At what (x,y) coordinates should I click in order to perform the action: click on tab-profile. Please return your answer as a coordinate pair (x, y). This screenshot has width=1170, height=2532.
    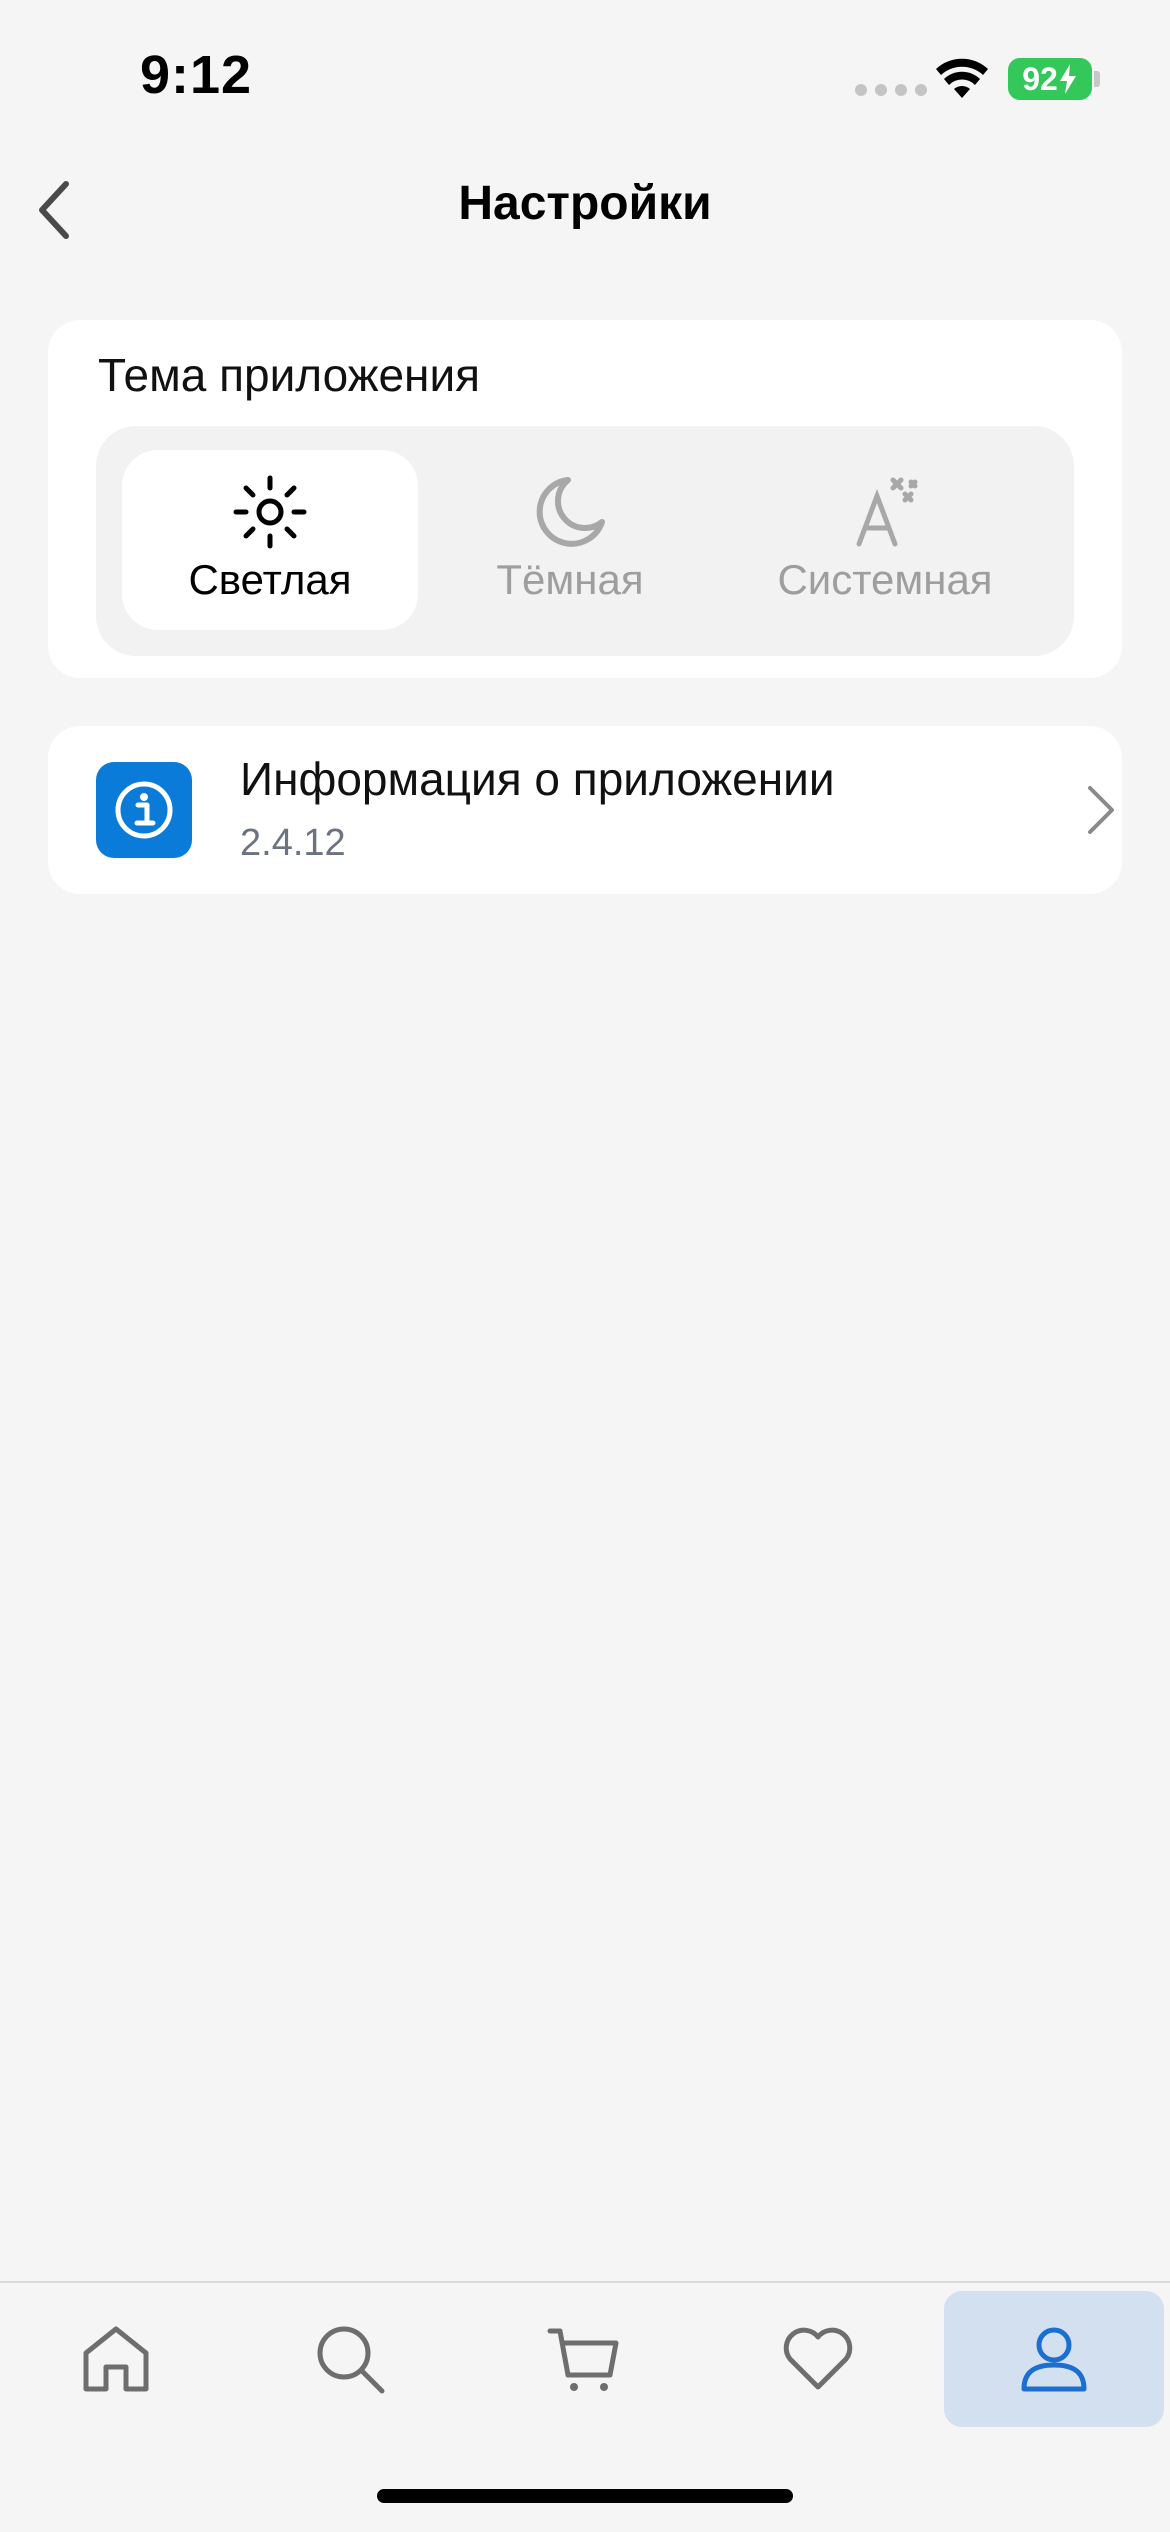
    Looking at the image, I should click on (1054, 2359).